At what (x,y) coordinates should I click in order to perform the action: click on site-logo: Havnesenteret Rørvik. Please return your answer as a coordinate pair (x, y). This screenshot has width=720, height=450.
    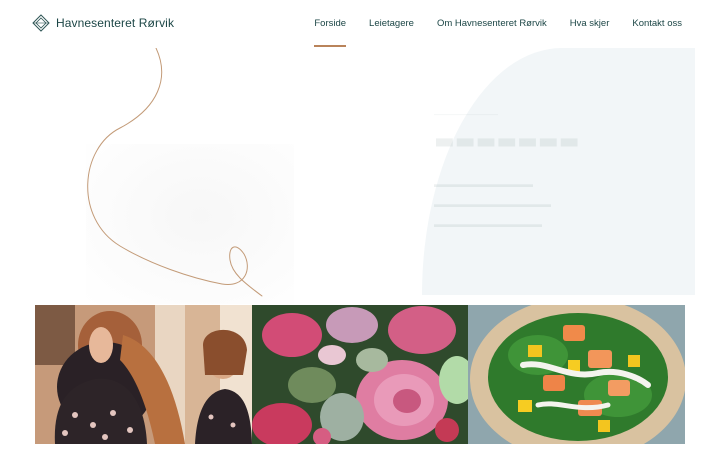
    Looking at the image, I should click on (103, 23).